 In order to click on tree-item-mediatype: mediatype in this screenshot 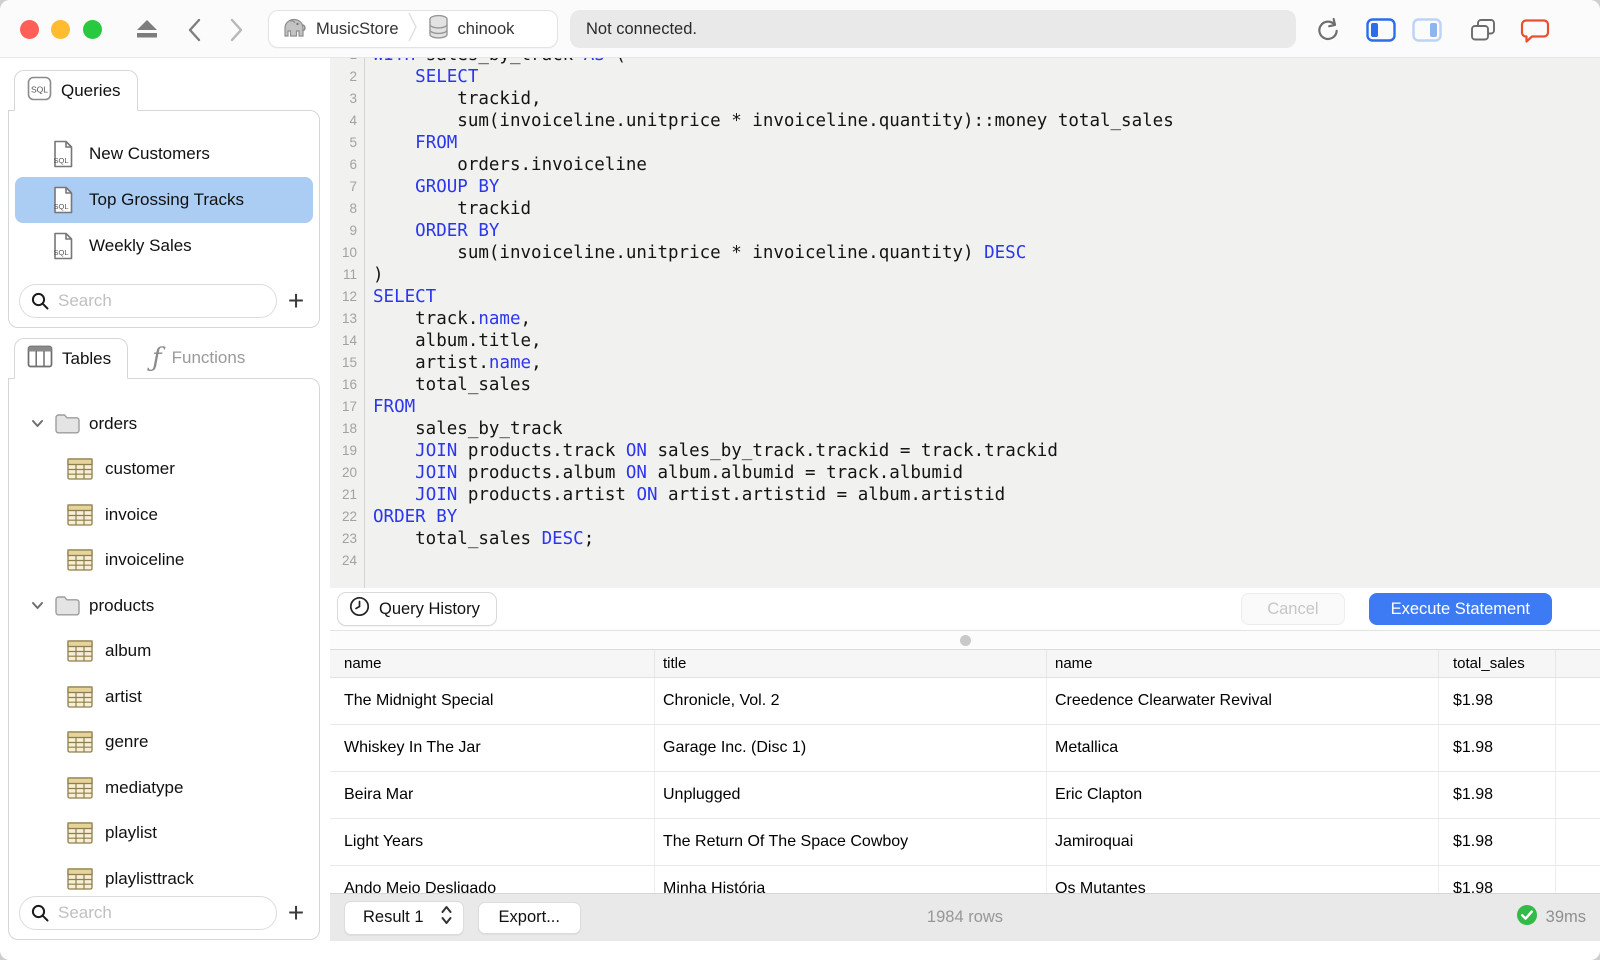, I will do `click(164, 788)`.